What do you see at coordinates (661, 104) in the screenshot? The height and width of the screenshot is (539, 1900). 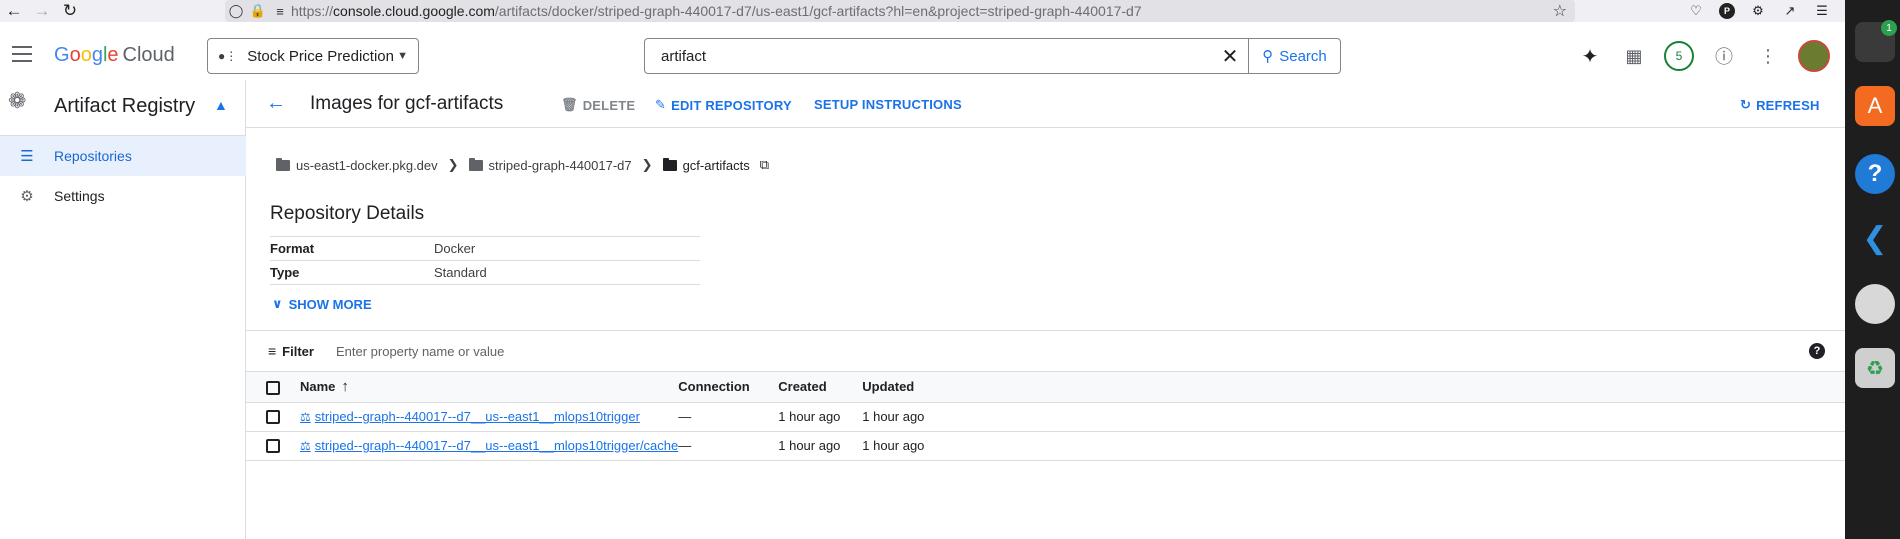 I see `pencil-icon: ✎` at bounding box center [661, 104].